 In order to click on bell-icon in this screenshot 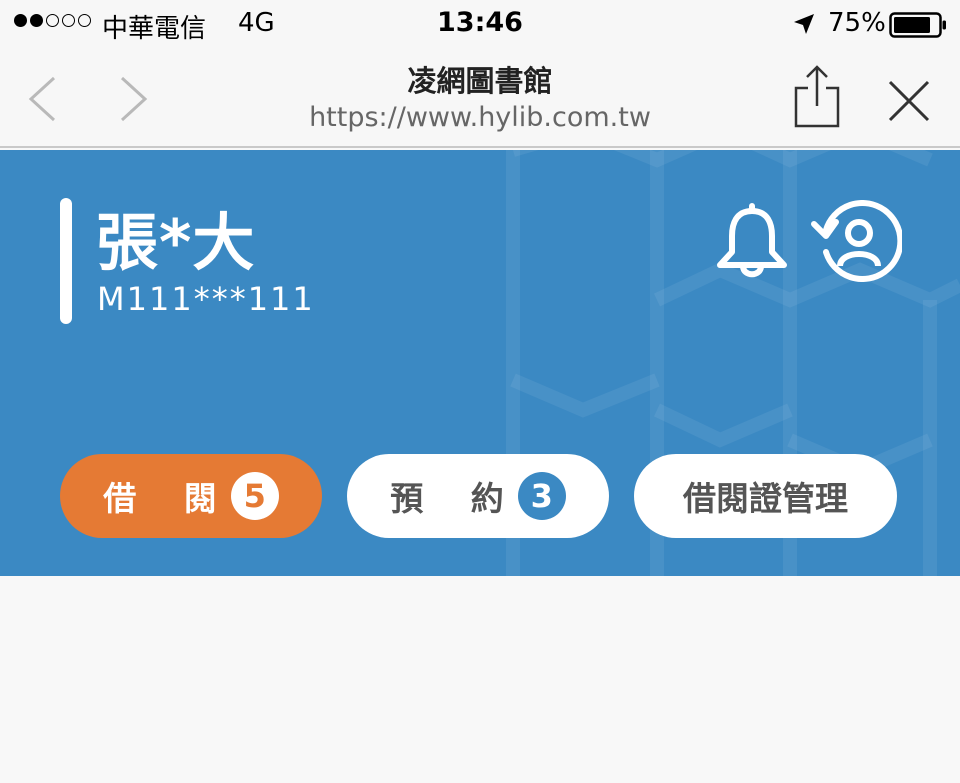, I will do `click(752, 243)`.